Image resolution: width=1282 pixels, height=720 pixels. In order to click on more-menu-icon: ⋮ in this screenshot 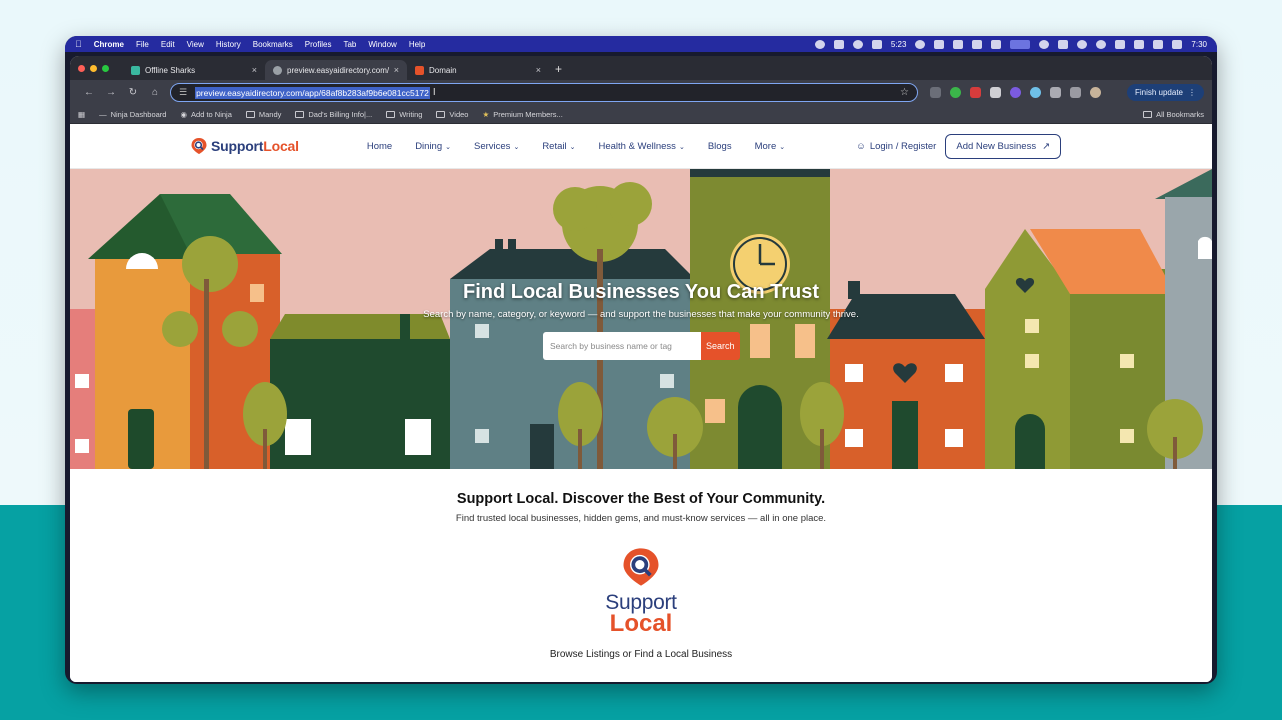, I will do `click(1192, 92)`.